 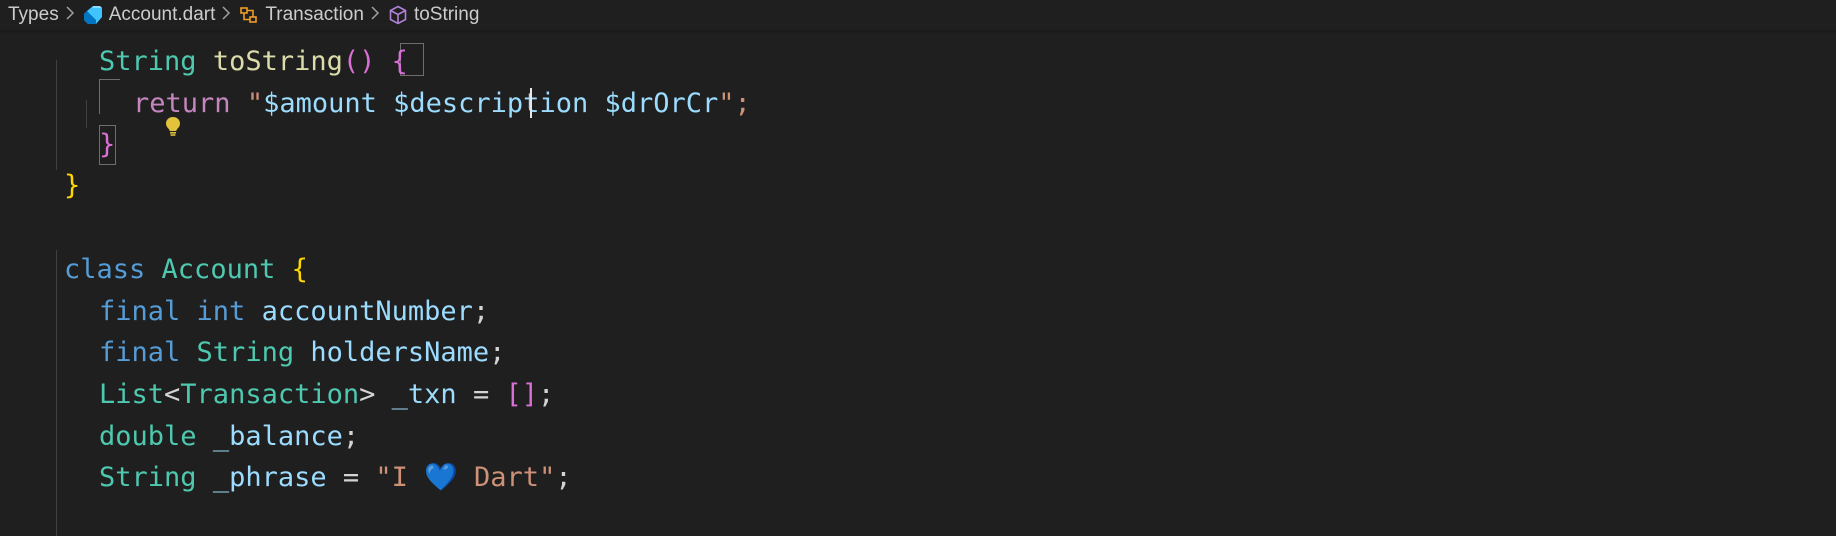 I want to click on token-string: "I 💙 Dart", so click(x=465, y=477).